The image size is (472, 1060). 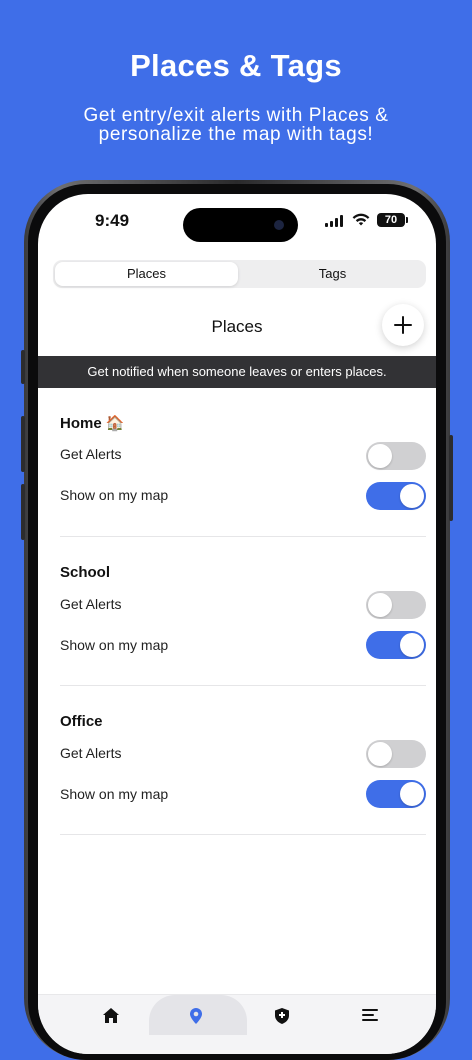 I want to click on signal-icon, so click(x=334, y=221).